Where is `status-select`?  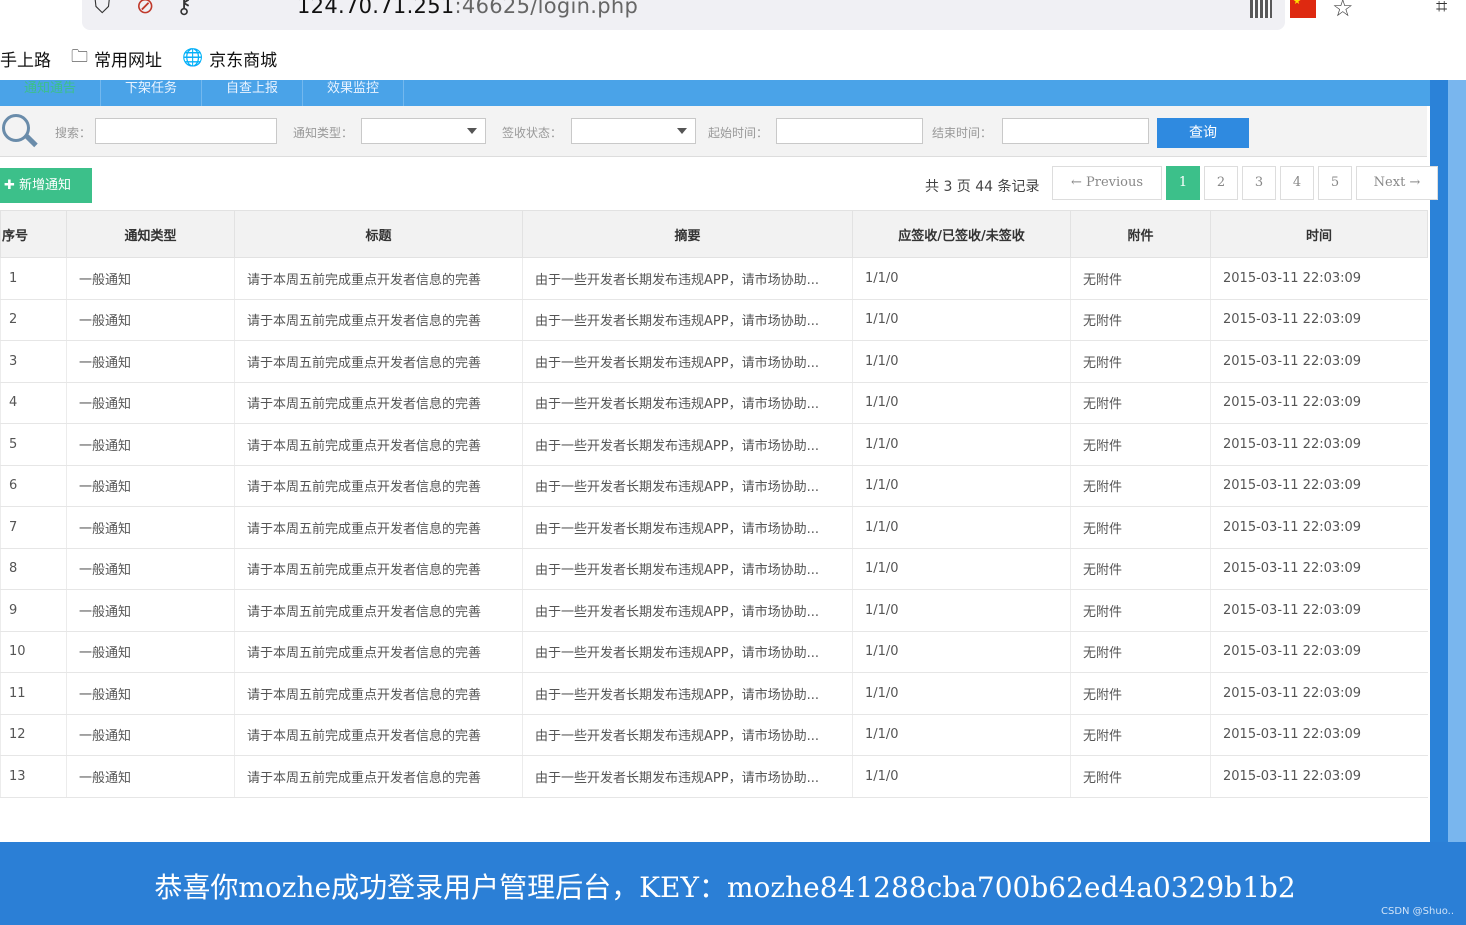 status-select is located at coordinates (633, 131).